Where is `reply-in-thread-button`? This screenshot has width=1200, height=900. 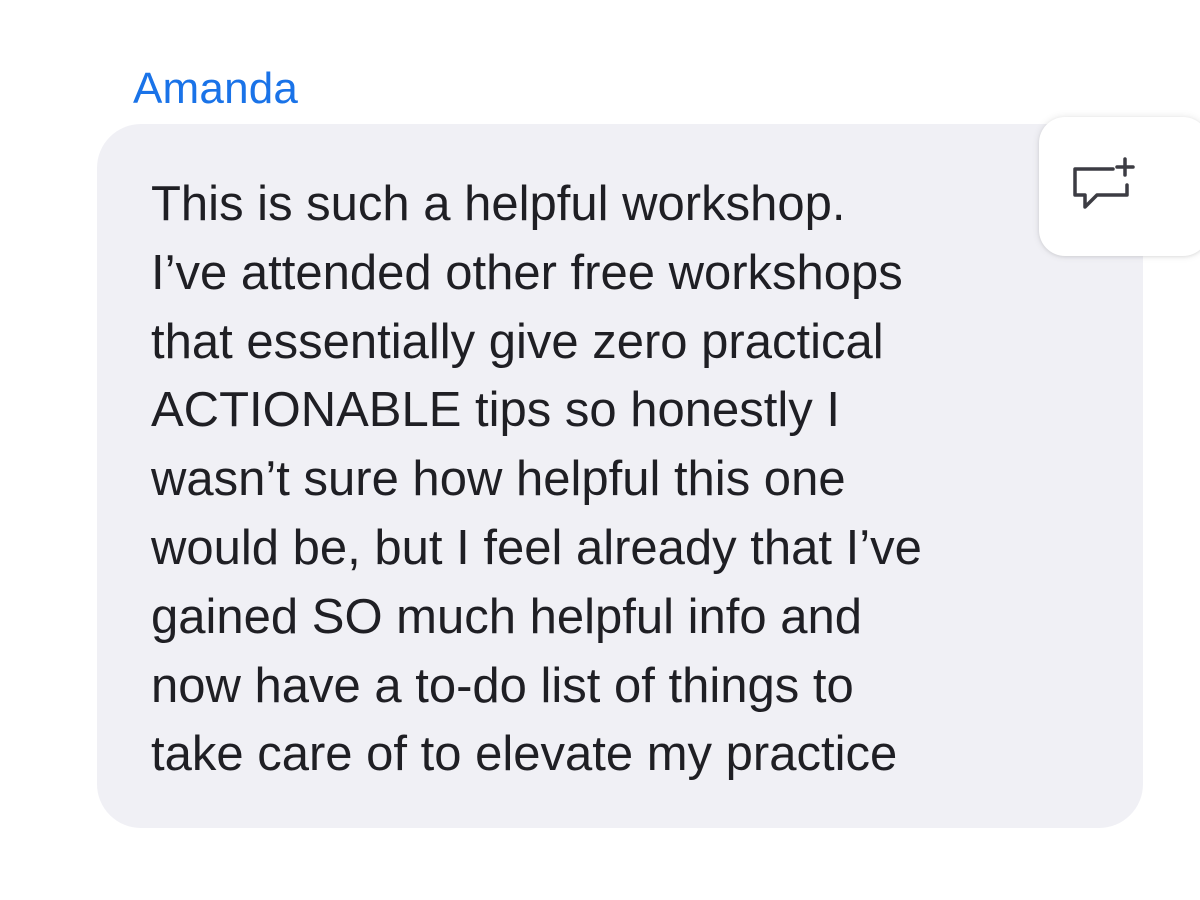
reply-in-thread-button is located at coordinates (1119, 186).